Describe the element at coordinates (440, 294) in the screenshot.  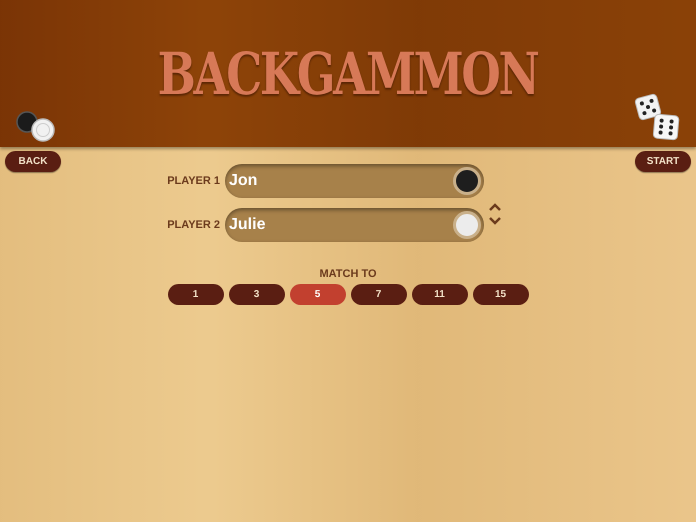
I see `match-length-button: 11` at that location.